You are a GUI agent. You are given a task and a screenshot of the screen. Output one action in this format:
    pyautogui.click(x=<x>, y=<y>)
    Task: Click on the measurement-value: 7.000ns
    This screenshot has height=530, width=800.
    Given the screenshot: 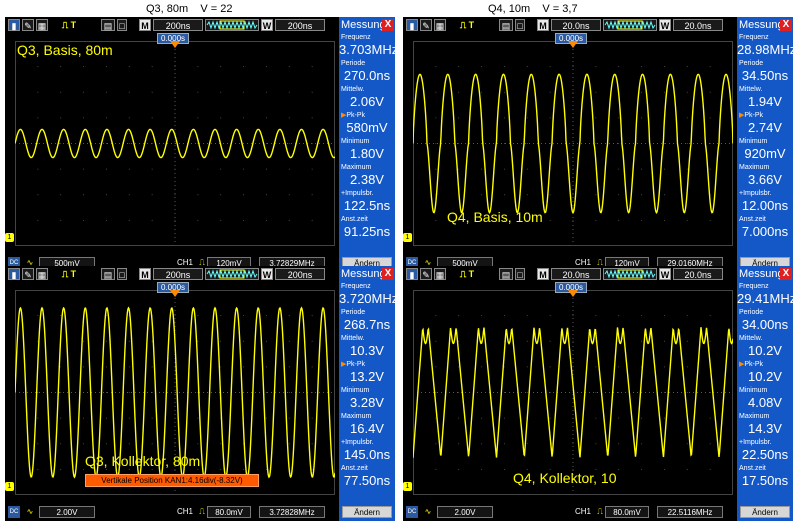 What is the action you would take?
    pyautogui.click(x=765, y=232)
    